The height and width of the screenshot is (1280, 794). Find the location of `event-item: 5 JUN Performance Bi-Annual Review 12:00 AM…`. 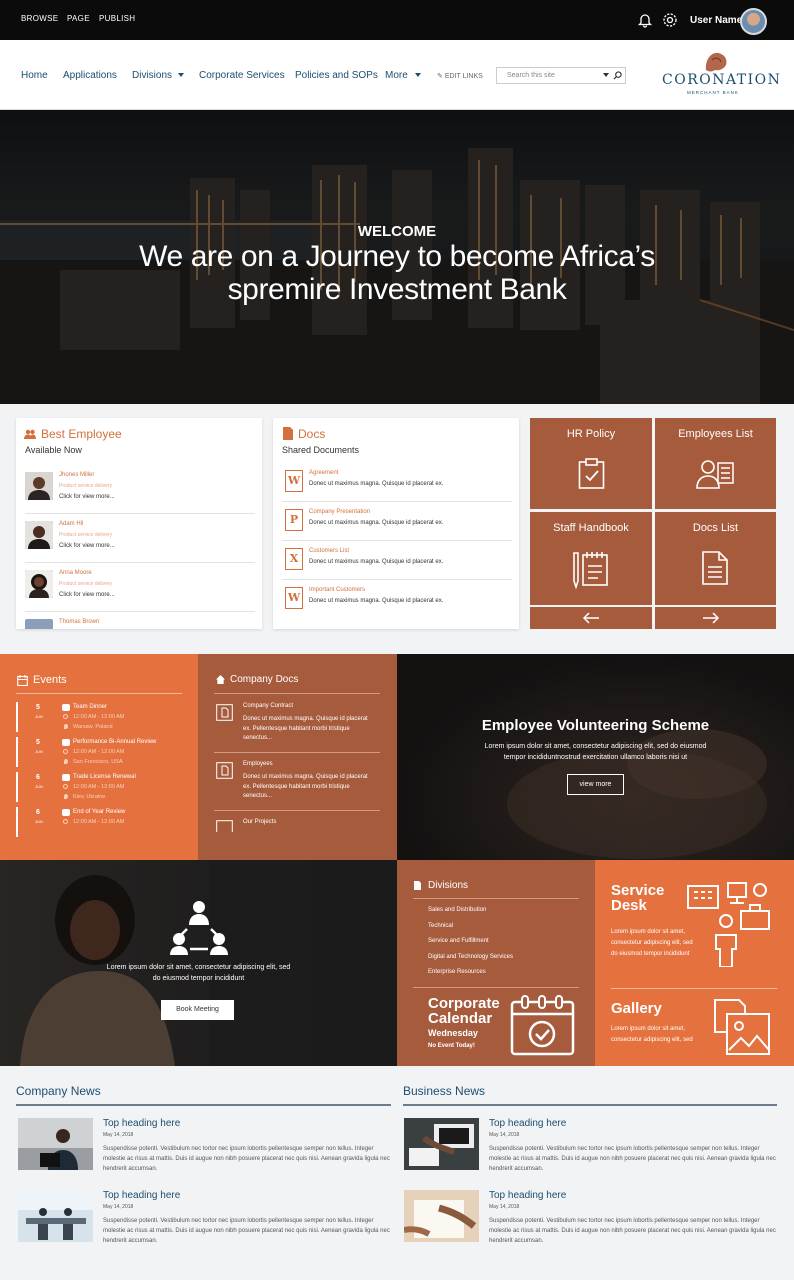

event-item: 5 JUN Performance Bi-Annual Review 12:00 AM… is located at coordinates (99, 754).